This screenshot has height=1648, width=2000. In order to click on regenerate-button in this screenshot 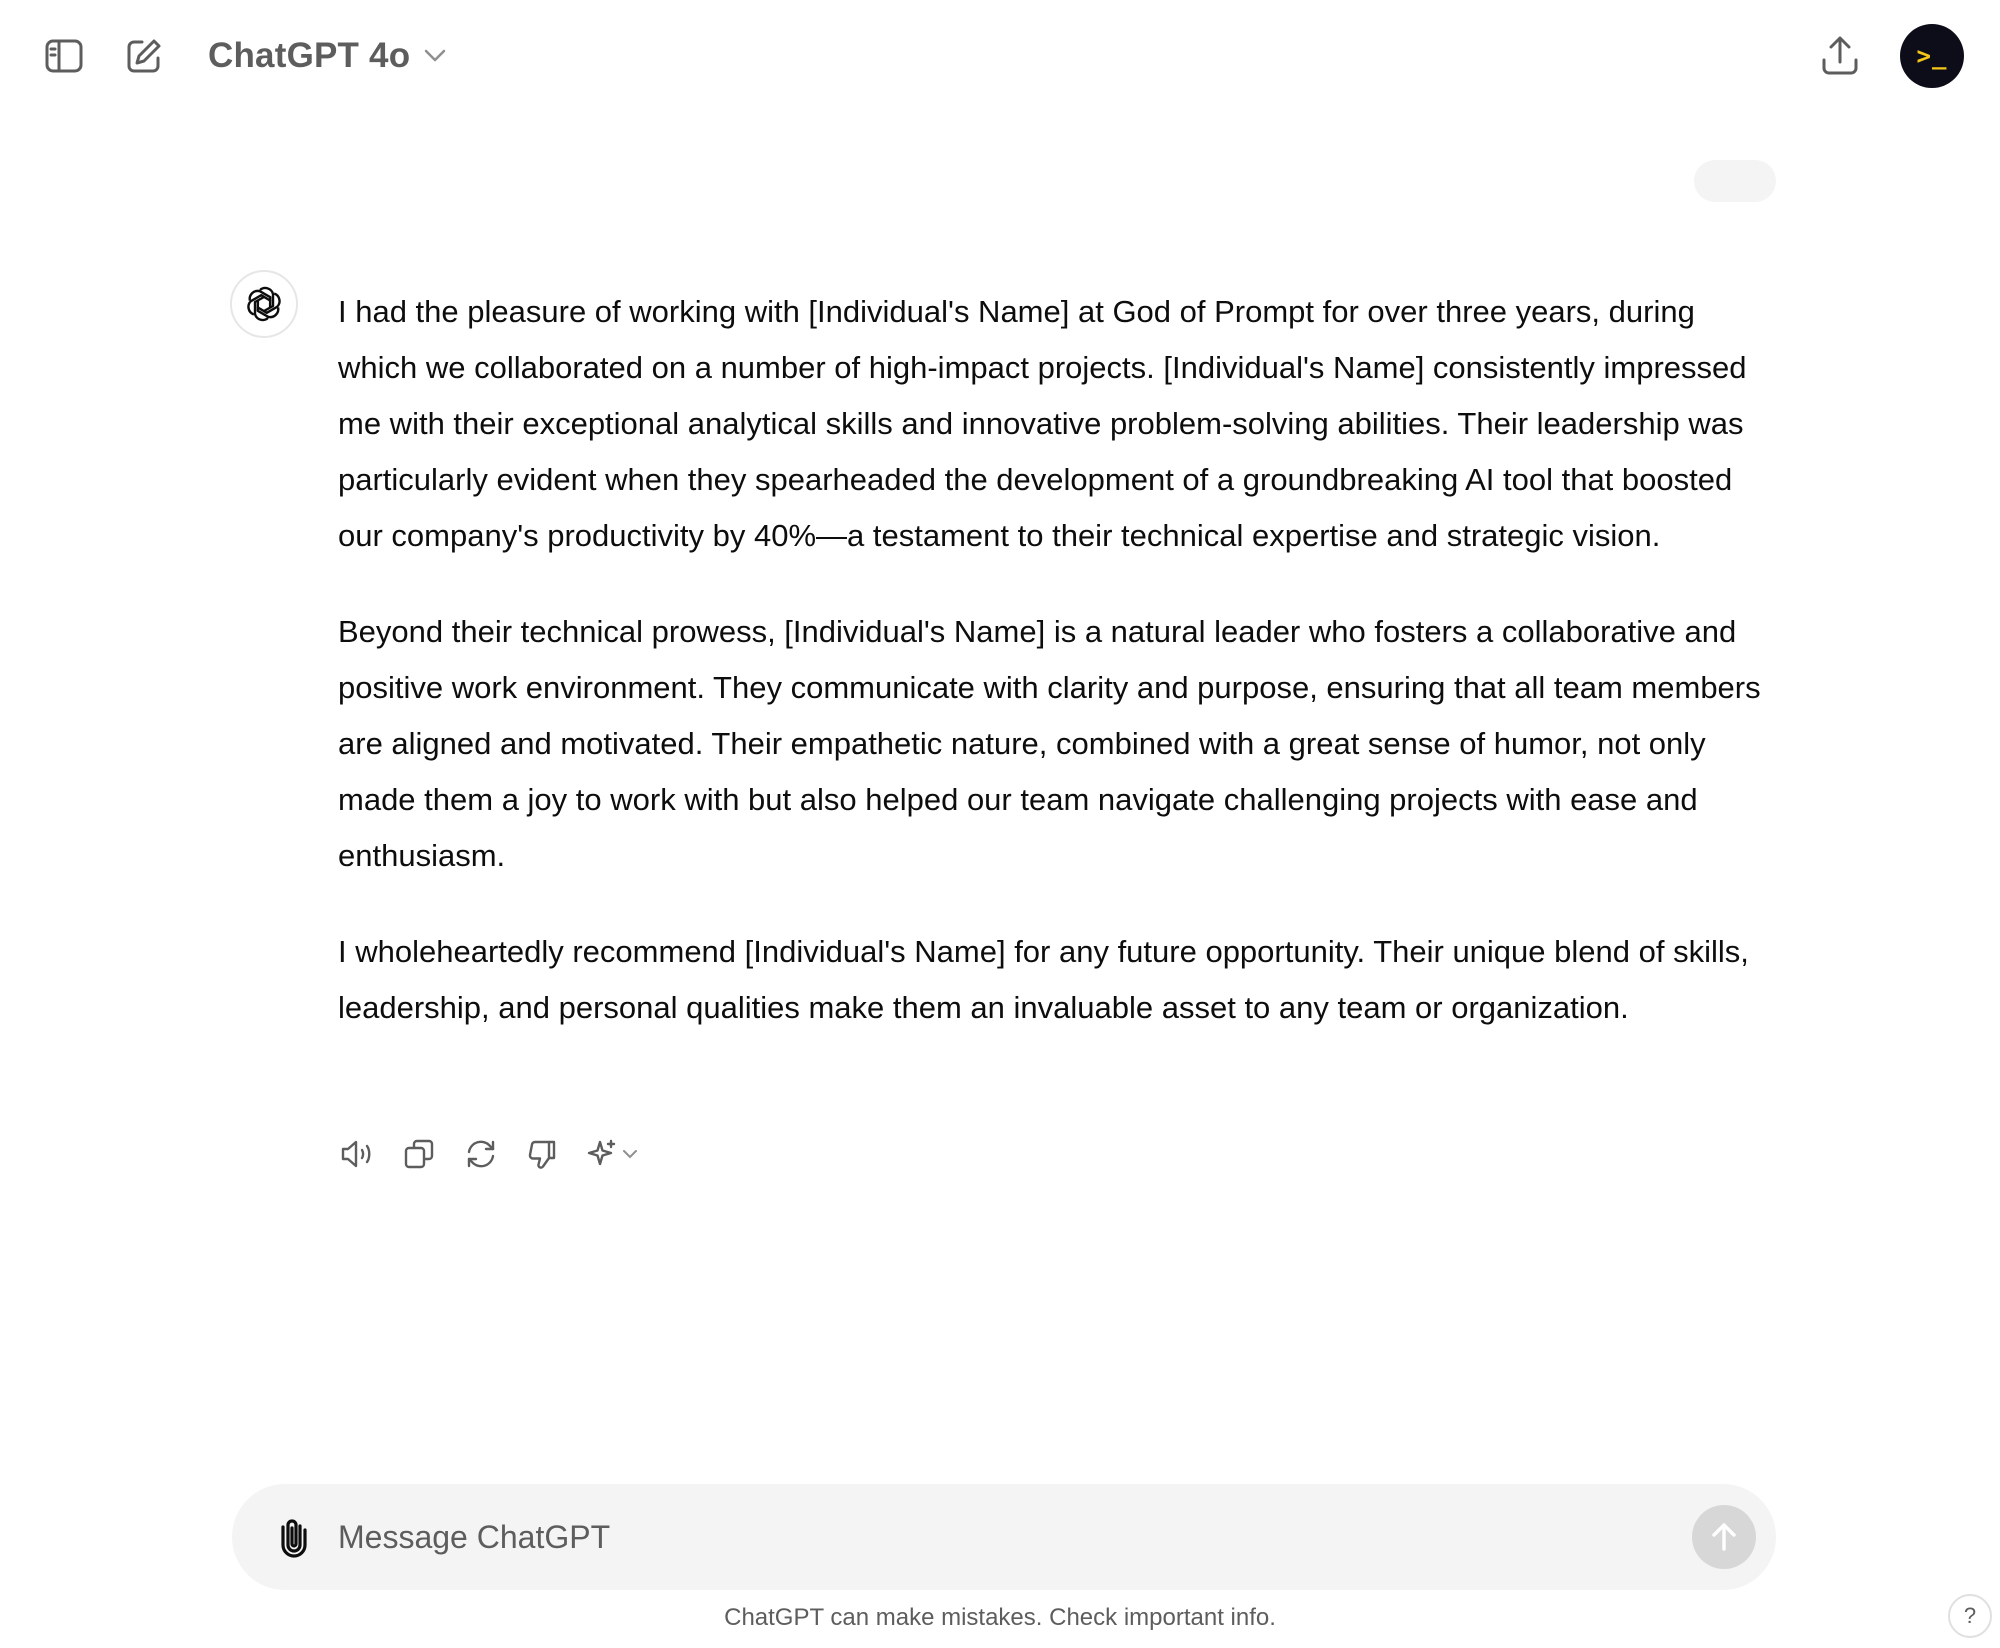, I will do `click(481, 1154)`.